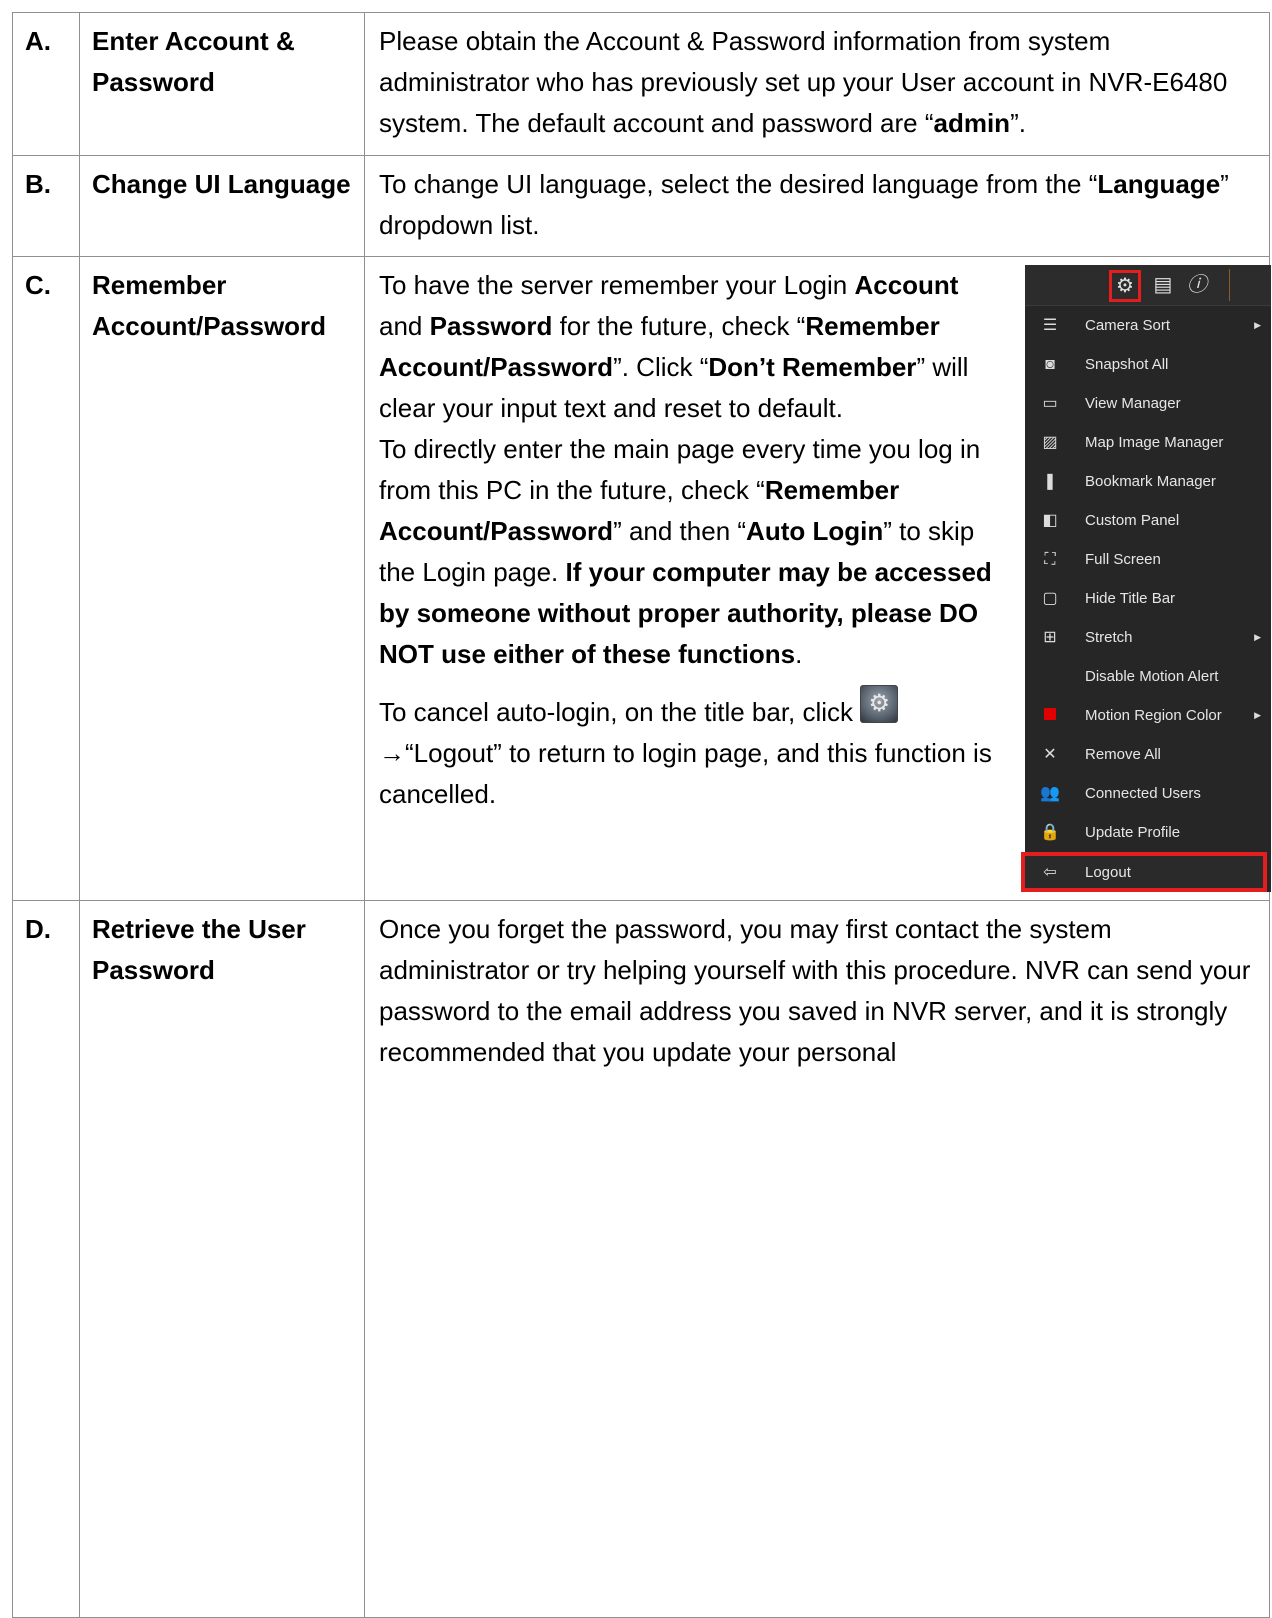  What do you see at coordinates (46, 578) in the screenshot?
I see `row-letter: C.` at bounding box center [46, 578].